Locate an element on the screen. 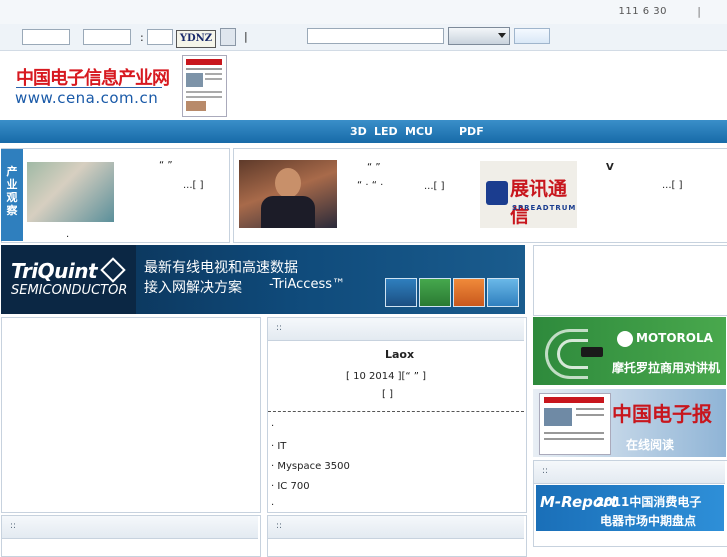  feature-1-quote: “ ” is located at coordinates (166, 165).